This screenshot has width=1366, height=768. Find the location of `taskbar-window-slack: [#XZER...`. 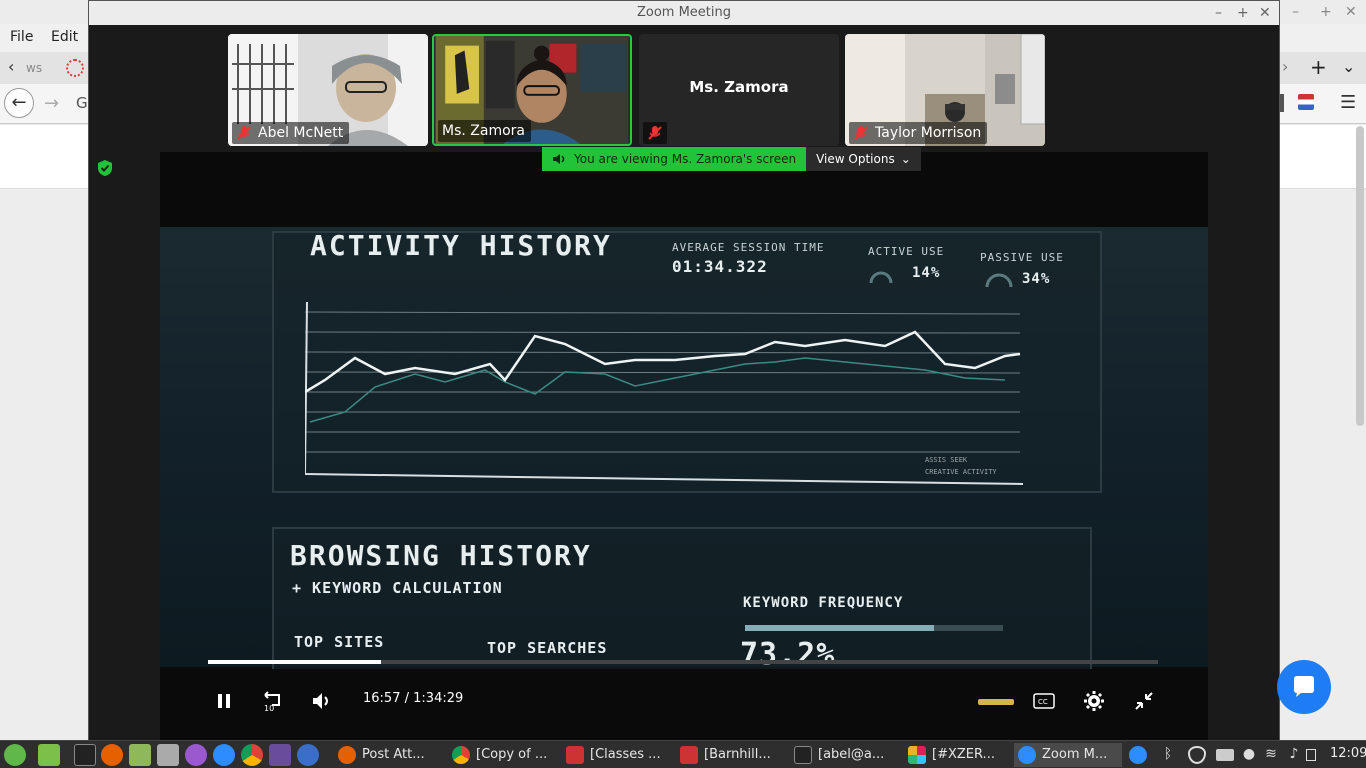

taskbar-window-slack: [#XZER... is located at coordinates (958, 755).